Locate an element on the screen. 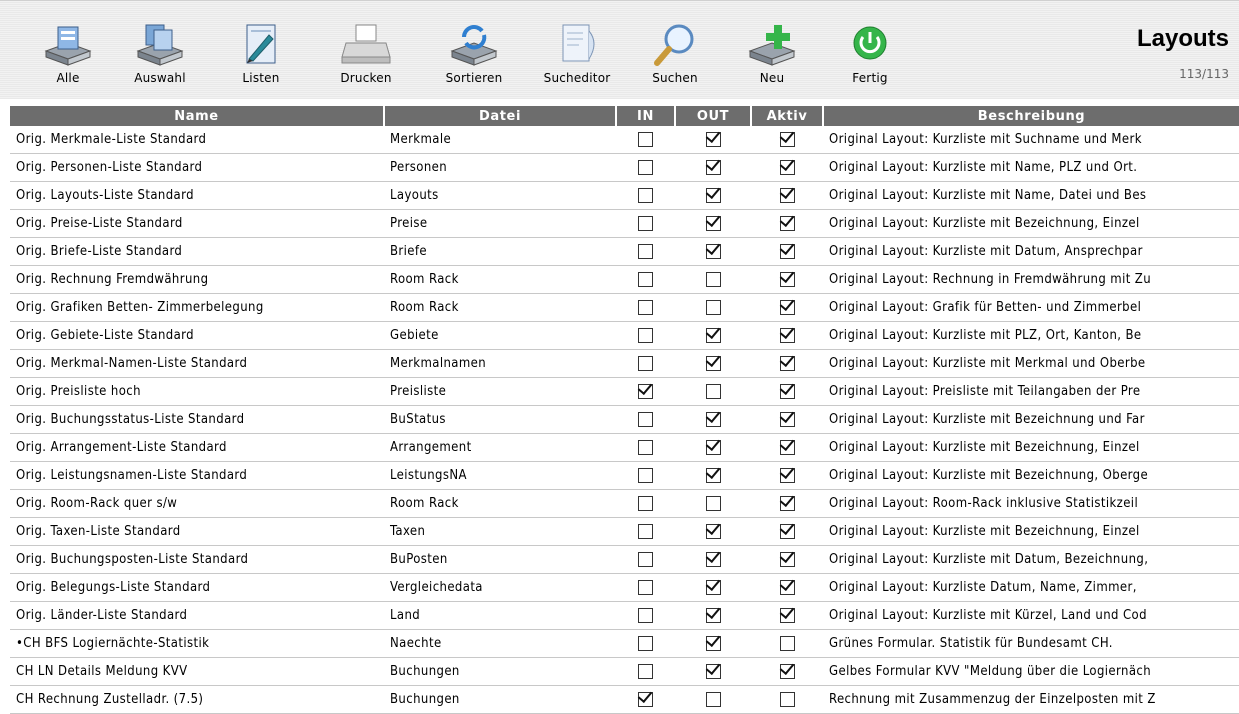  column-header-beschreibung: Beschreibung is located at coordinates (1031, 116).